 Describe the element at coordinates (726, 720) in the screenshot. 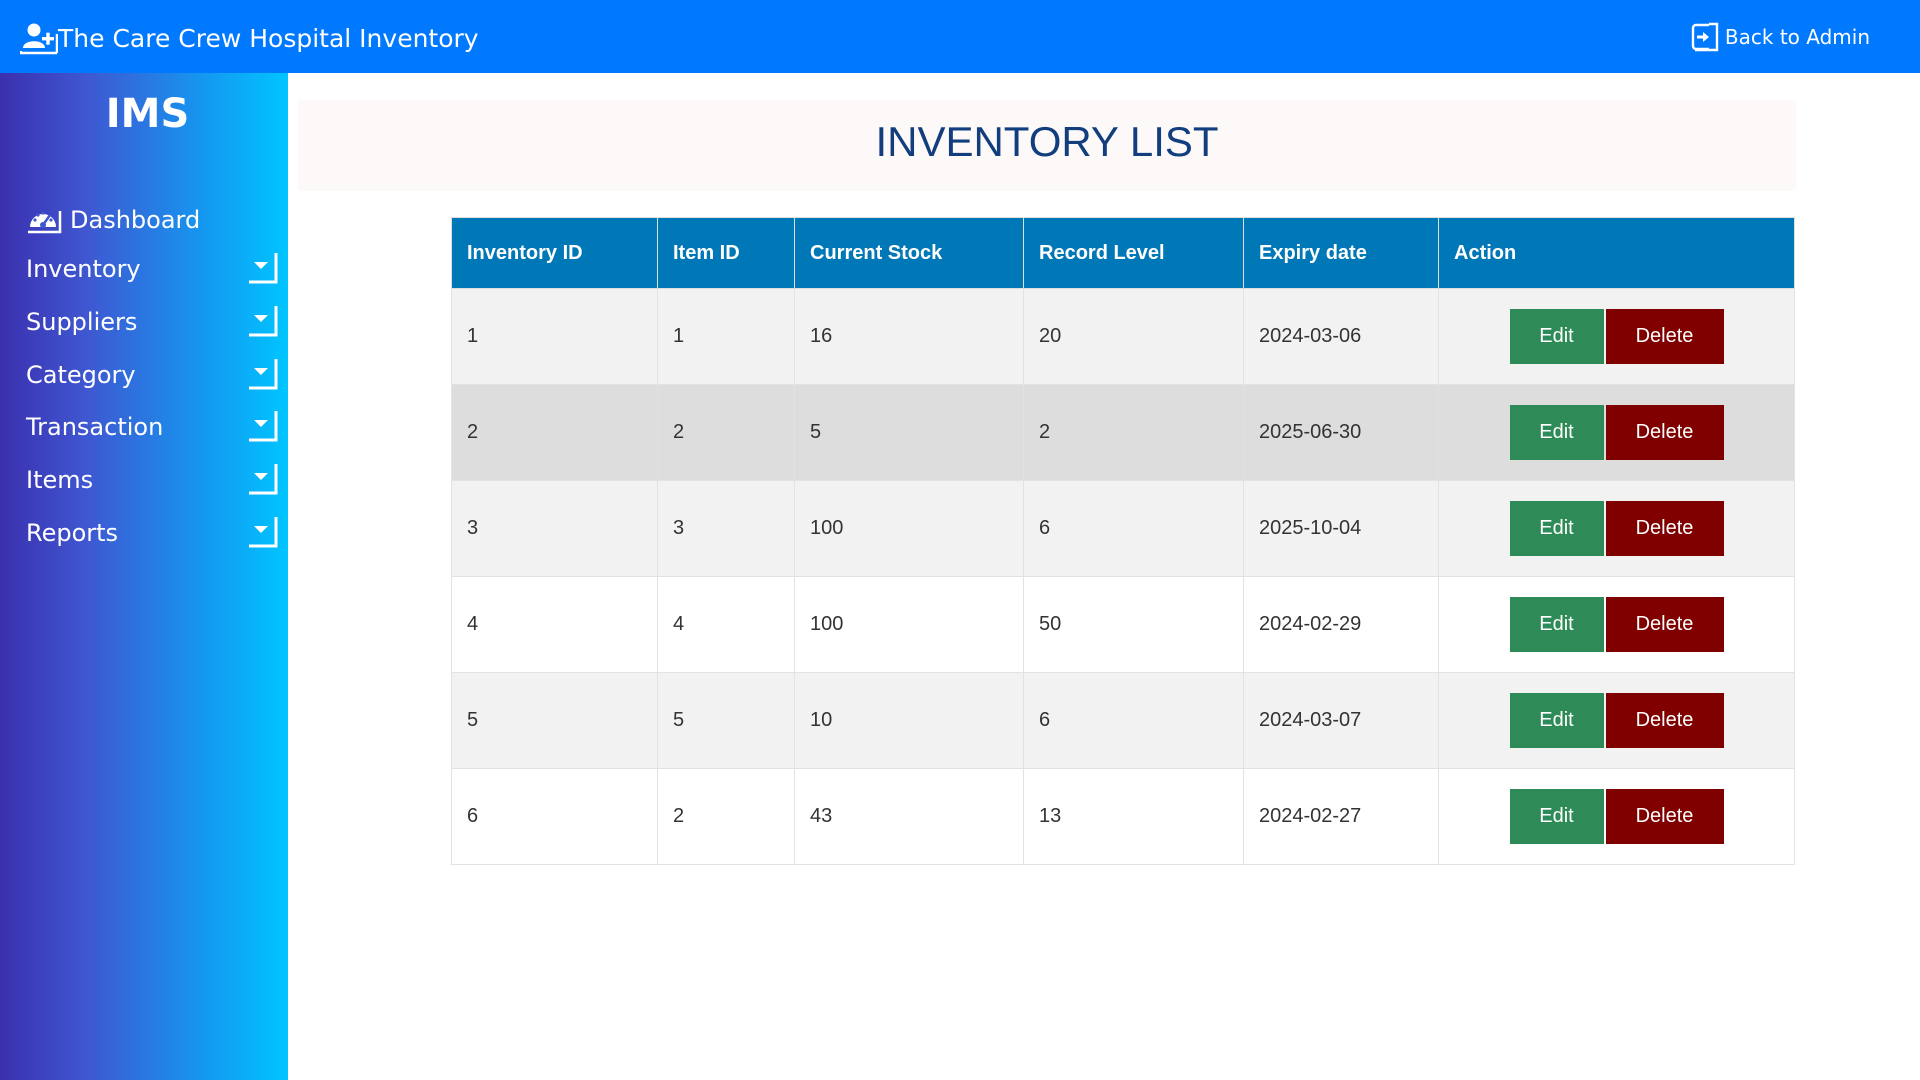

I see `cell-item-id: 5` at that location.